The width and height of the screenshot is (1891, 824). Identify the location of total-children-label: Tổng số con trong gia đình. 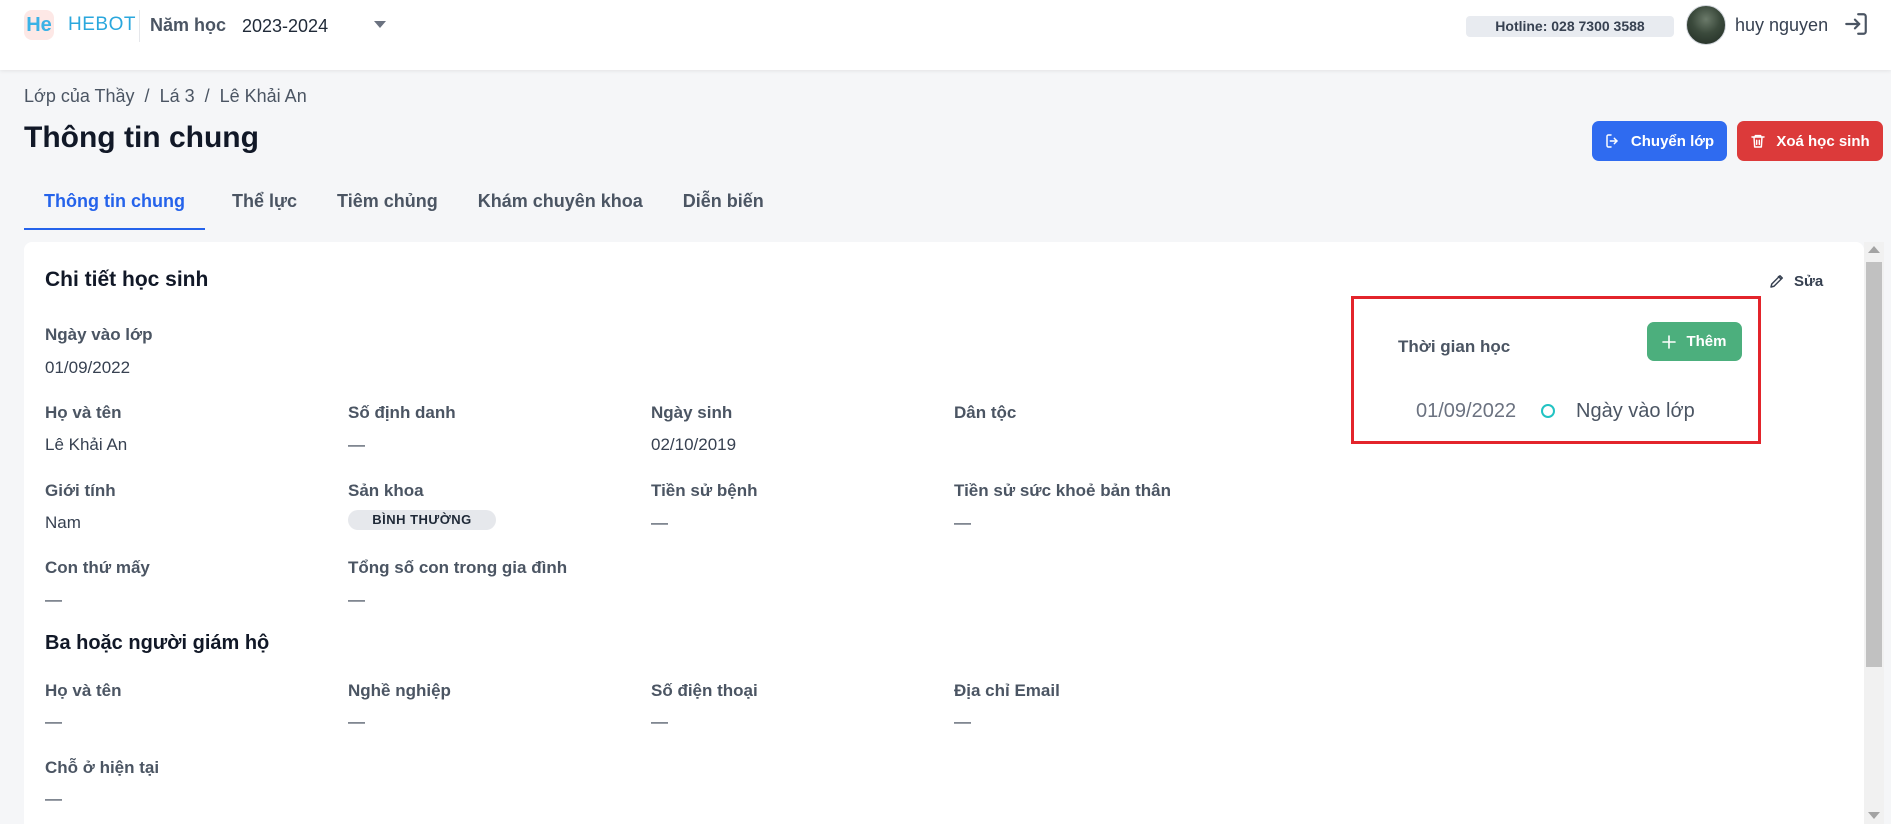
(458, 567).